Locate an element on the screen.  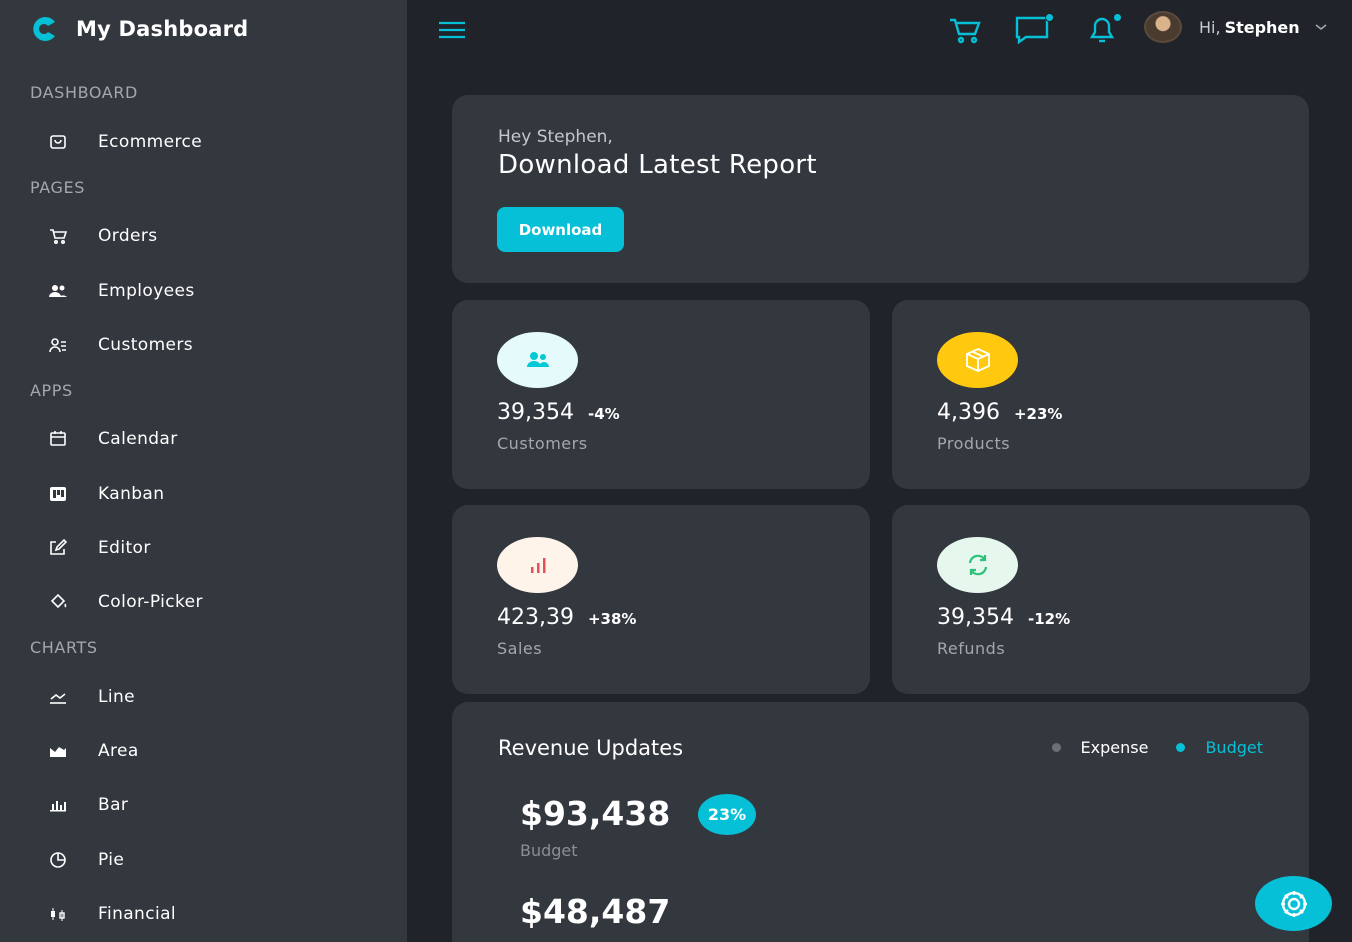
sidebar-item-area: Area is located at coordinates (200, 751).